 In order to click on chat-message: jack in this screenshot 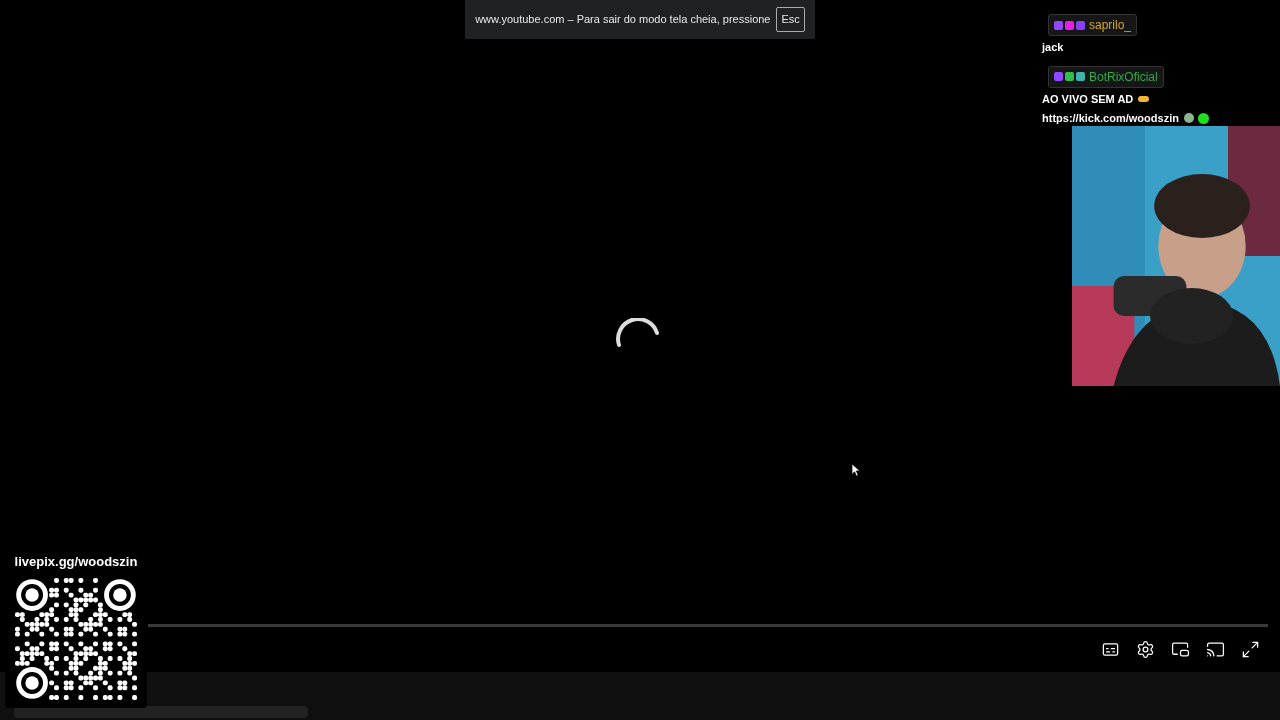, I will do `click(1053, 47)`.